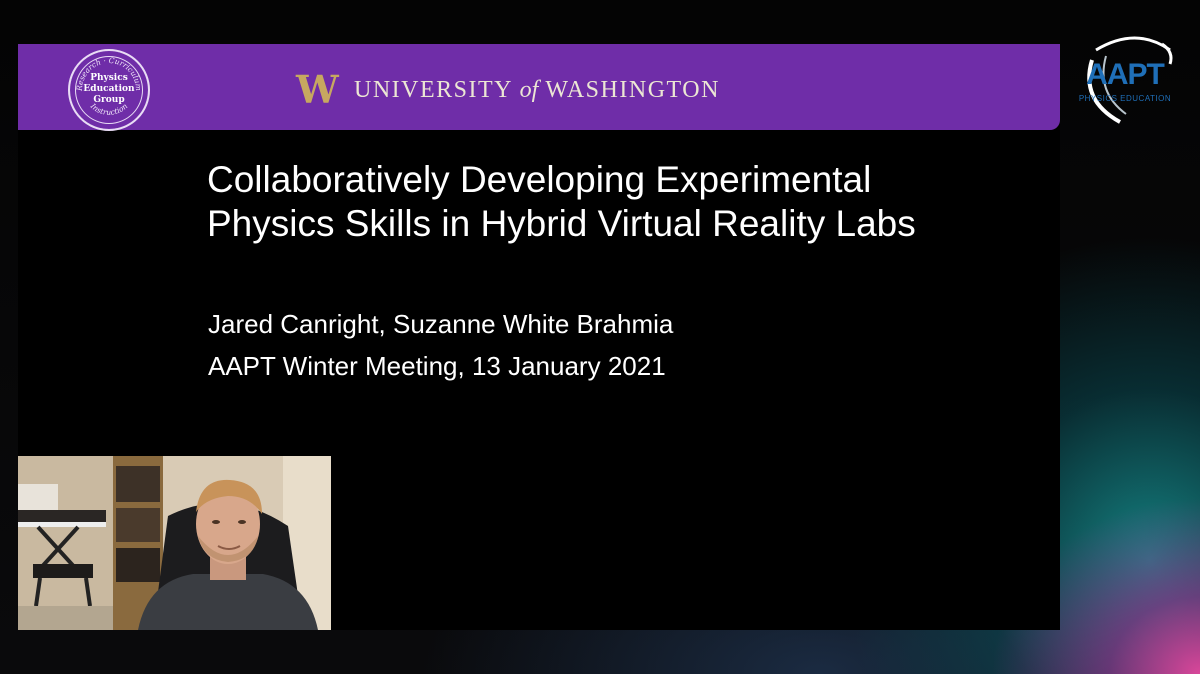  I want to click on uw-w-logo-icon: W, so click(317, 89).